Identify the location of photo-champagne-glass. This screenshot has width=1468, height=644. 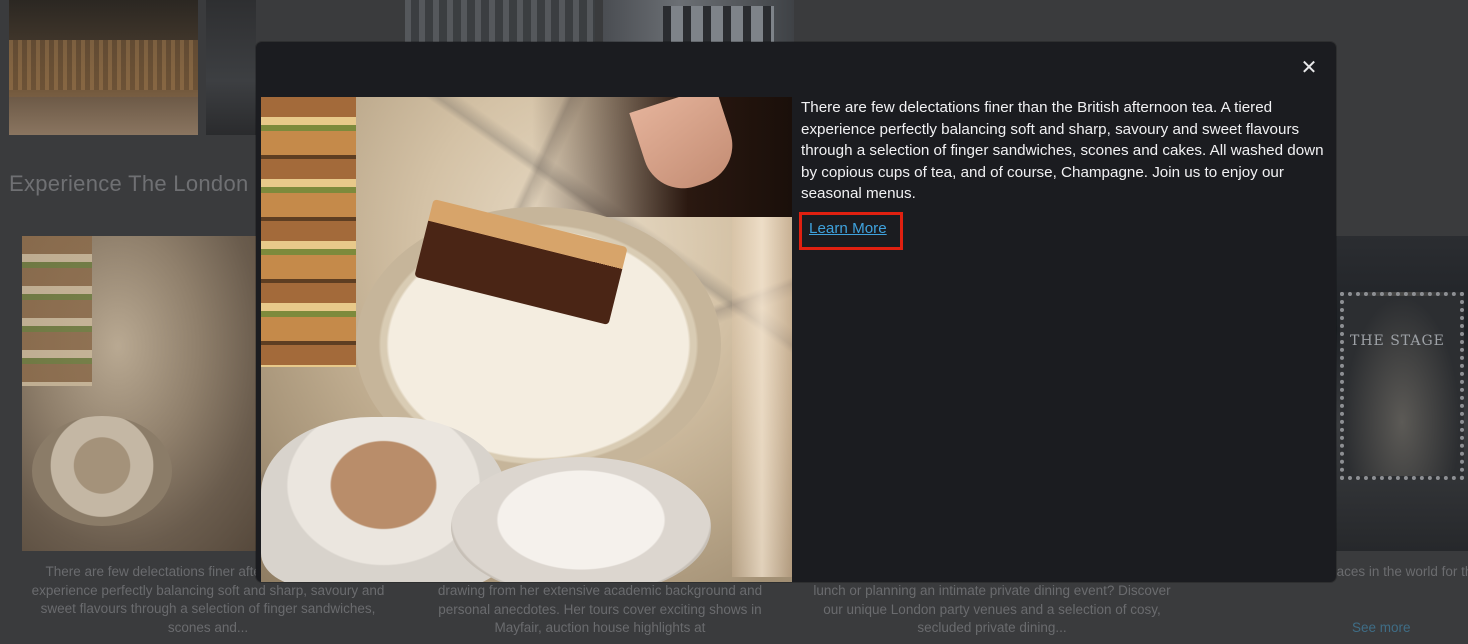
(762, 397).